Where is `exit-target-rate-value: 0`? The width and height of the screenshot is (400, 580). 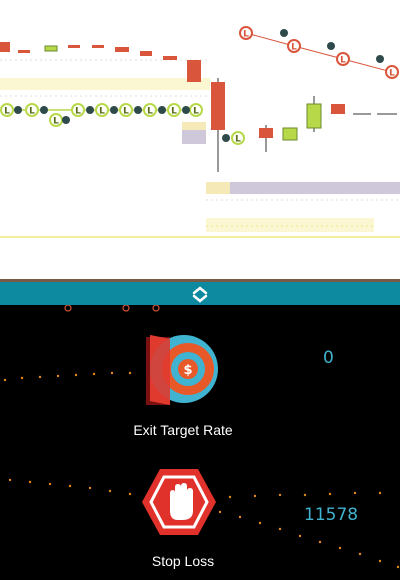
exit-target-rate-value: 0 is located at coordinates (328, 358).